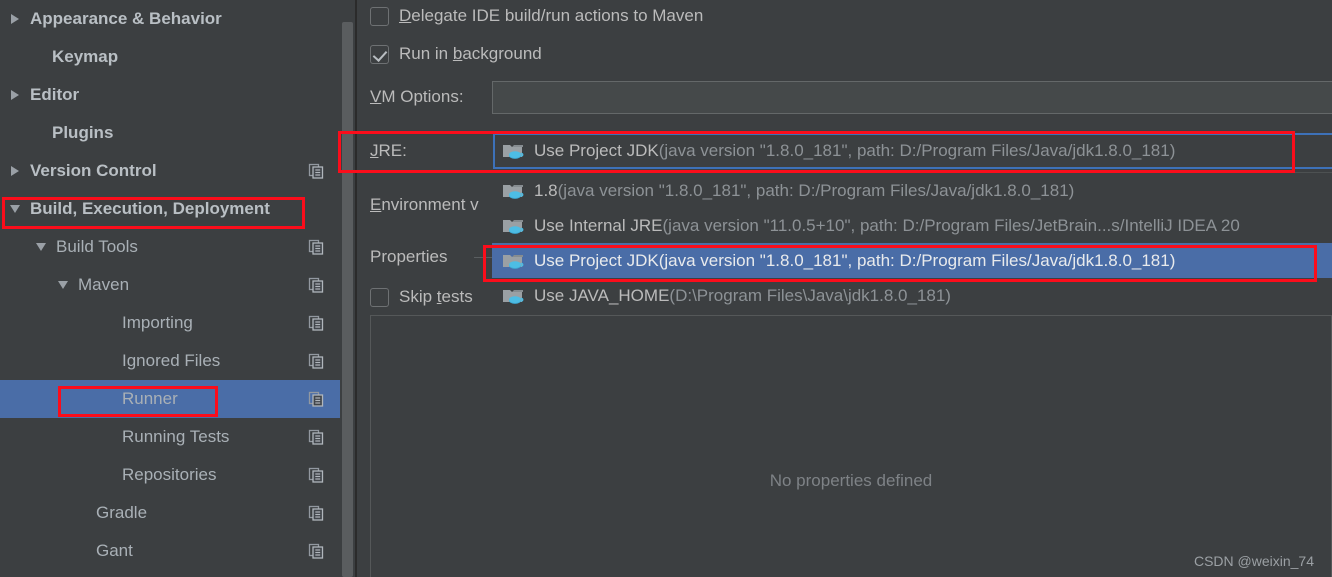 The image size is (1332, 577). Describe the element at coordinates (424, 204) in the screenshot. I see `environment-variables-label: Environment v` at that location.